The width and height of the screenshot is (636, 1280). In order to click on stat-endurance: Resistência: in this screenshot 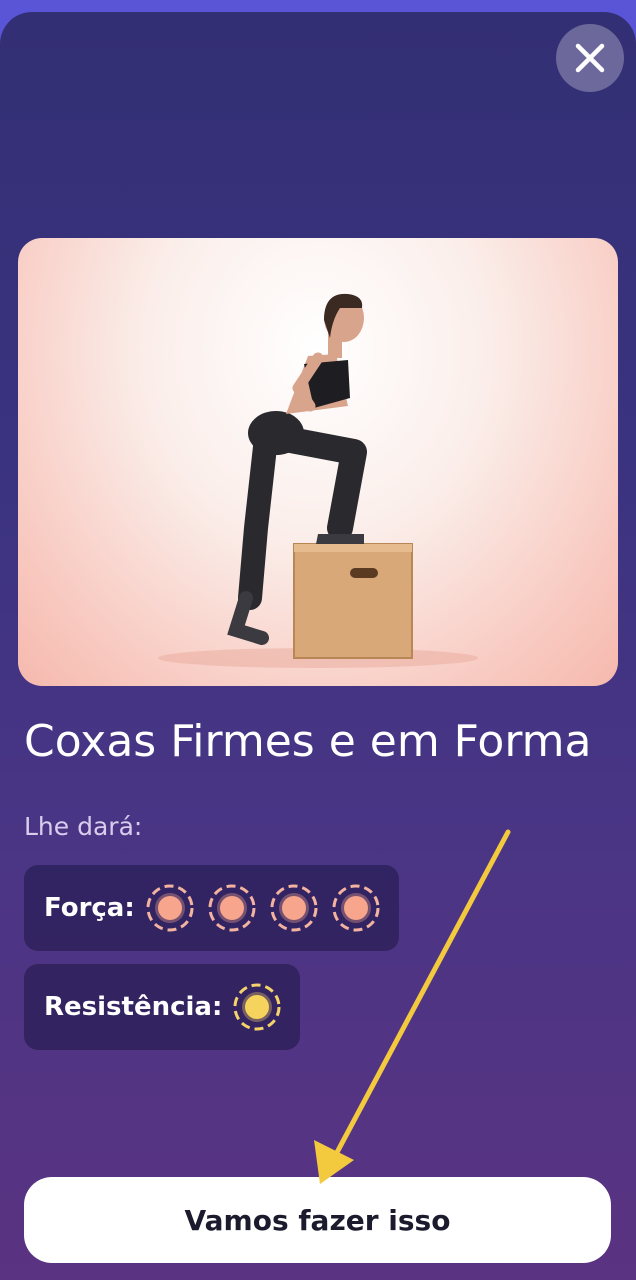, I will do `click(162, 1007)`.